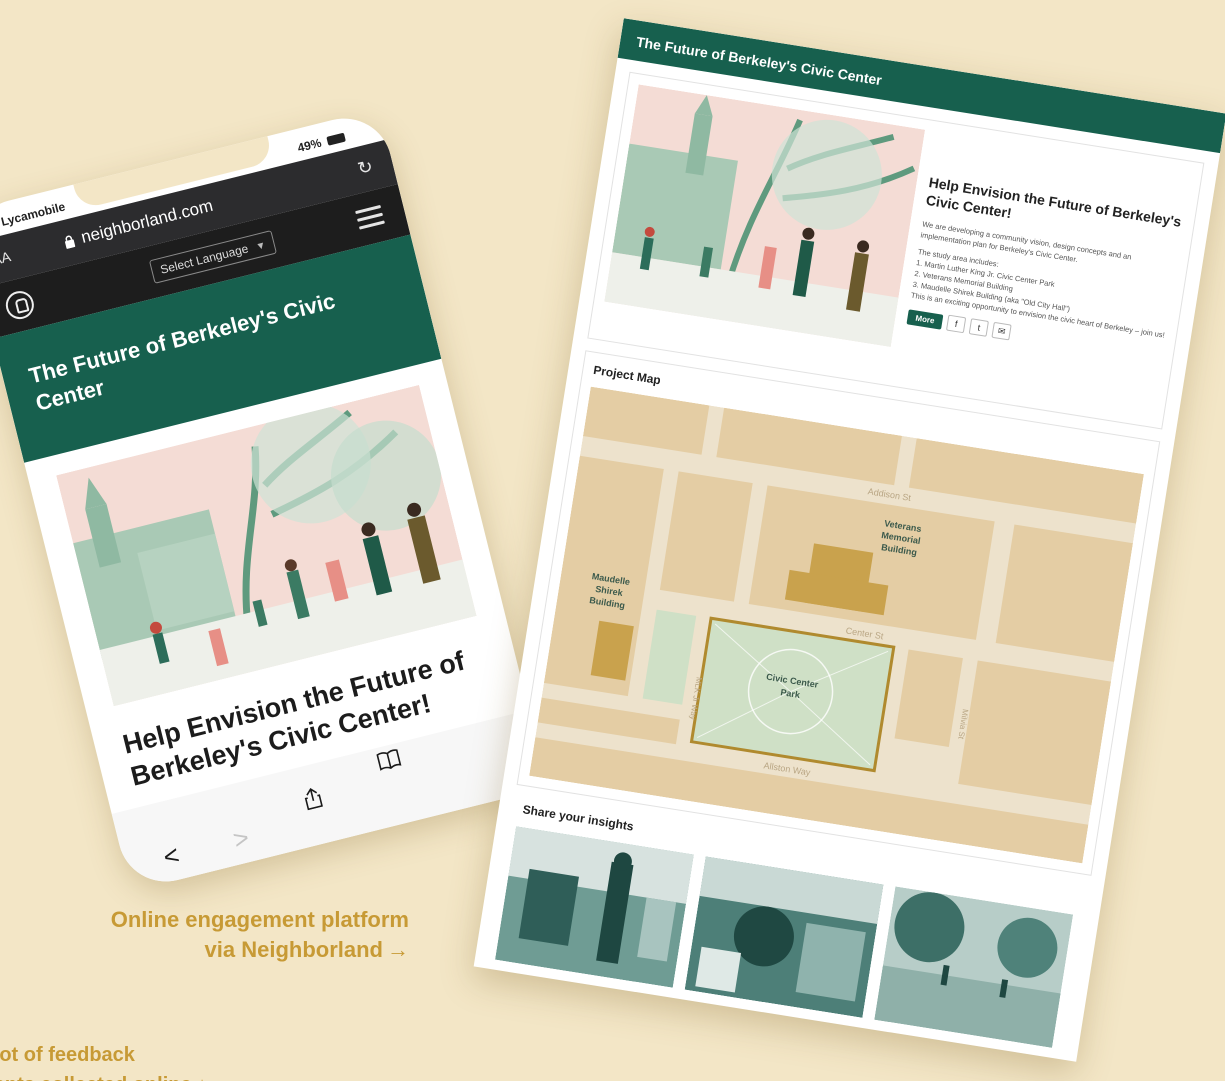 The height and width of the screenshot is (1081, 1225). What do you see at coordinates (925, 319) in the screenshot?
I see `more-button: More` at bounding box center [925, 319].